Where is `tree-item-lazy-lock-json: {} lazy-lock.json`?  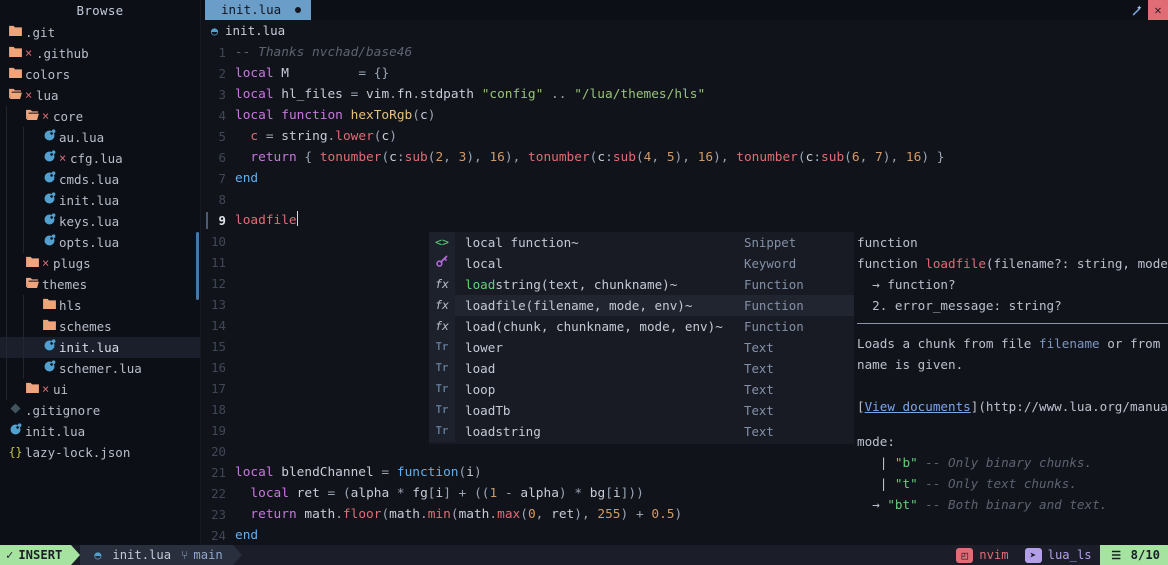
tree-item-lazy-lock-json: {} lazy-lock.json is located at coordinates (100, 452).